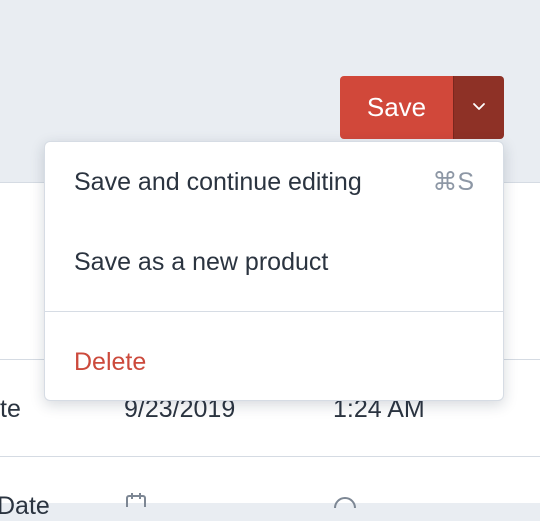 This screenshot has height=521, width=540. What do you see at coordinates (453, 182) in the screenshot?
I see `keyboard-shortcut: ⌘S` at bounding box center [453, 182].